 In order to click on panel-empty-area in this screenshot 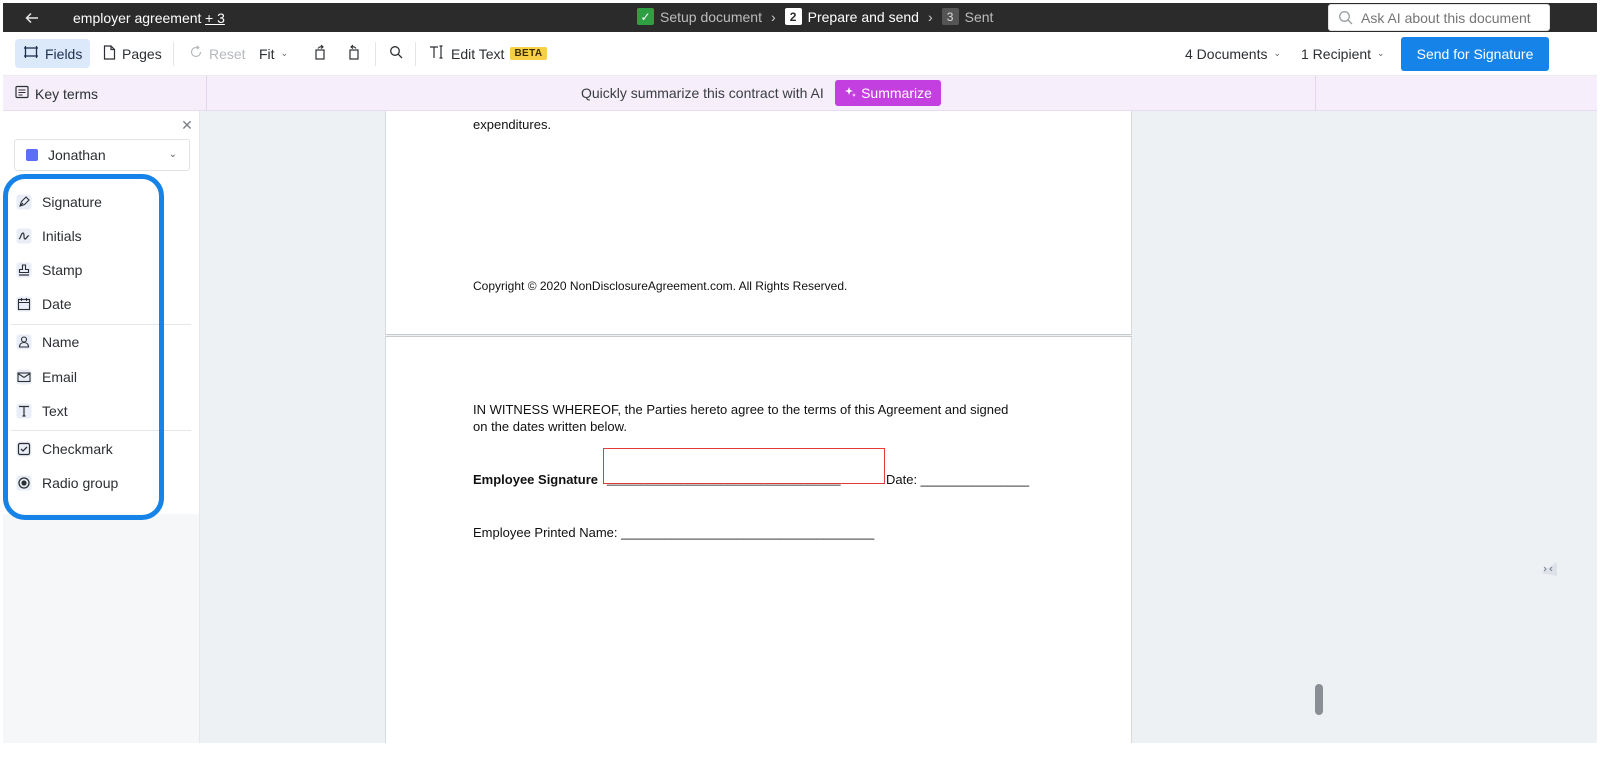, I will do `click(101, 628)`.